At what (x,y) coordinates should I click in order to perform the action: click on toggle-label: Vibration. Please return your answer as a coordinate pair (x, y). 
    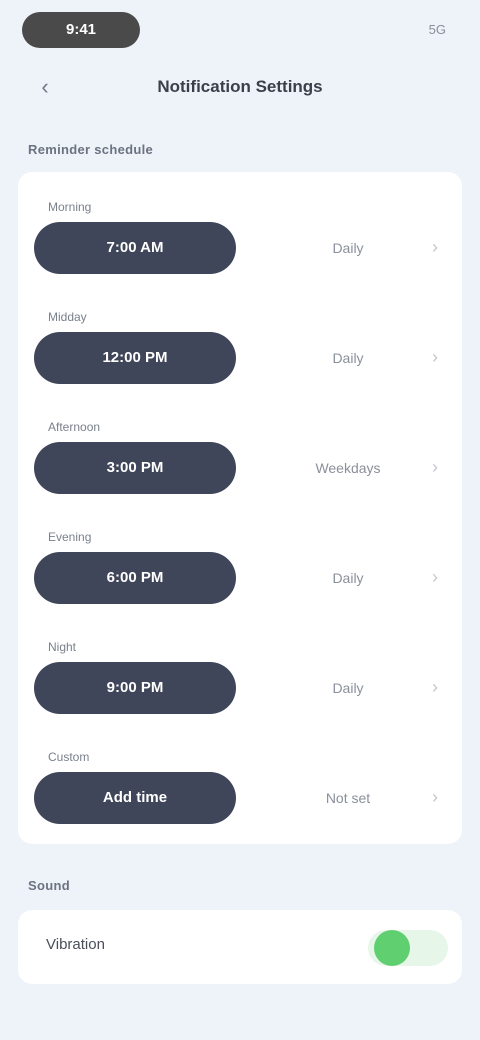
    Looking at the image, I should click on (75, 944).